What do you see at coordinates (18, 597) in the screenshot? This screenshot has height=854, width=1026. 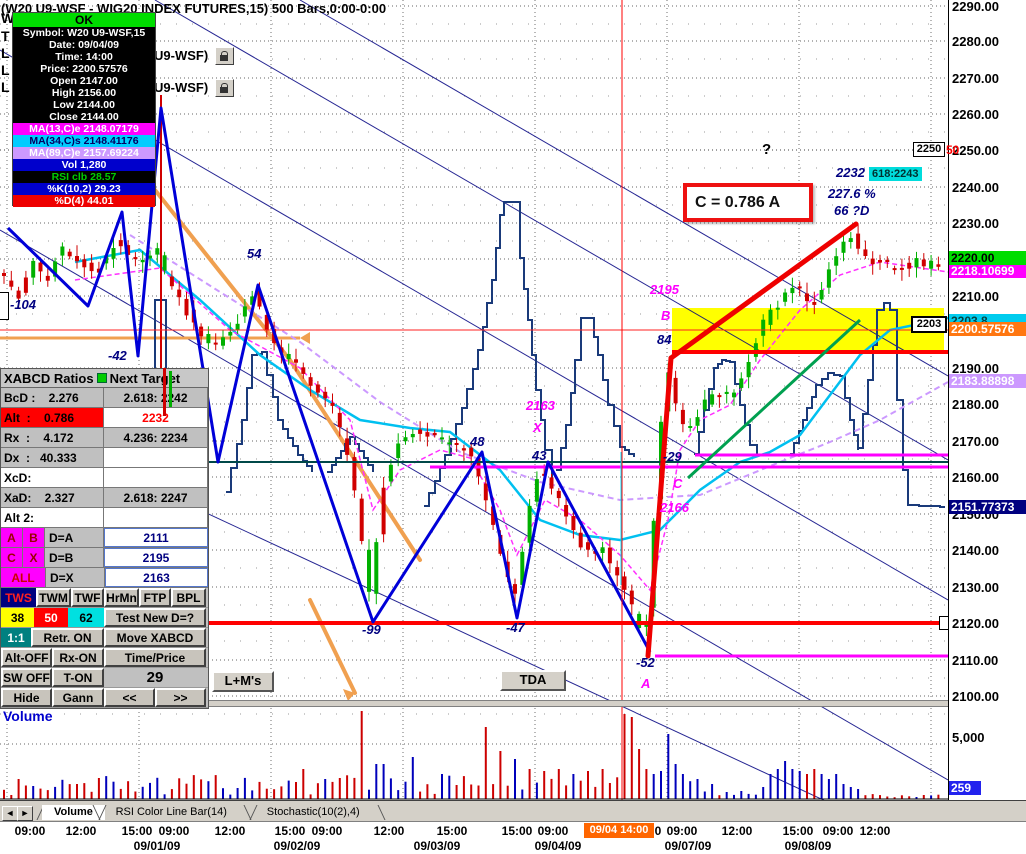 I see `panel-button-TWS: TWS` at bounding box center [18, 597].